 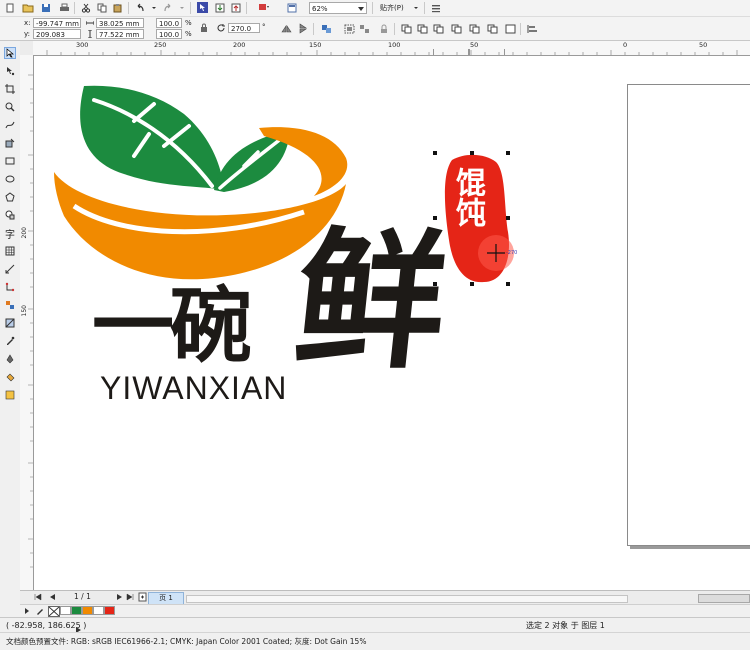 What do you see at coordinates (28, 7) in the screenshot?
I see `open-folder-icon` at bounding box center [28, 7].